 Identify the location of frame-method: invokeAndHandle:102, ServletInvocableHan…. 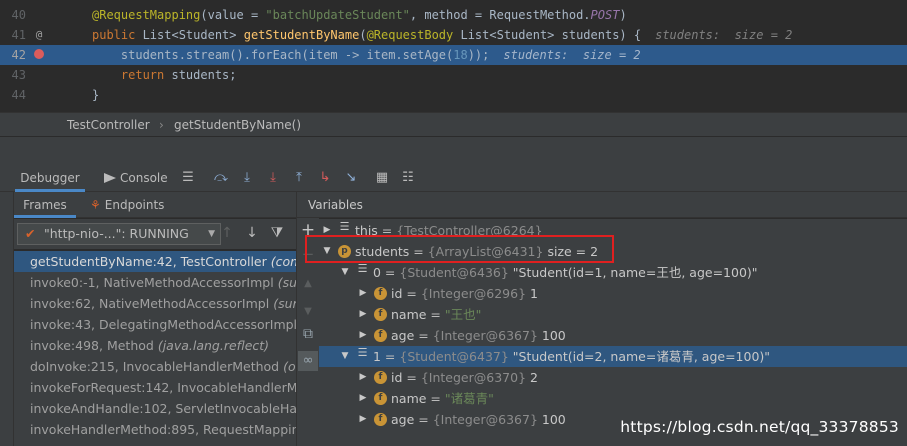
(163, 408).